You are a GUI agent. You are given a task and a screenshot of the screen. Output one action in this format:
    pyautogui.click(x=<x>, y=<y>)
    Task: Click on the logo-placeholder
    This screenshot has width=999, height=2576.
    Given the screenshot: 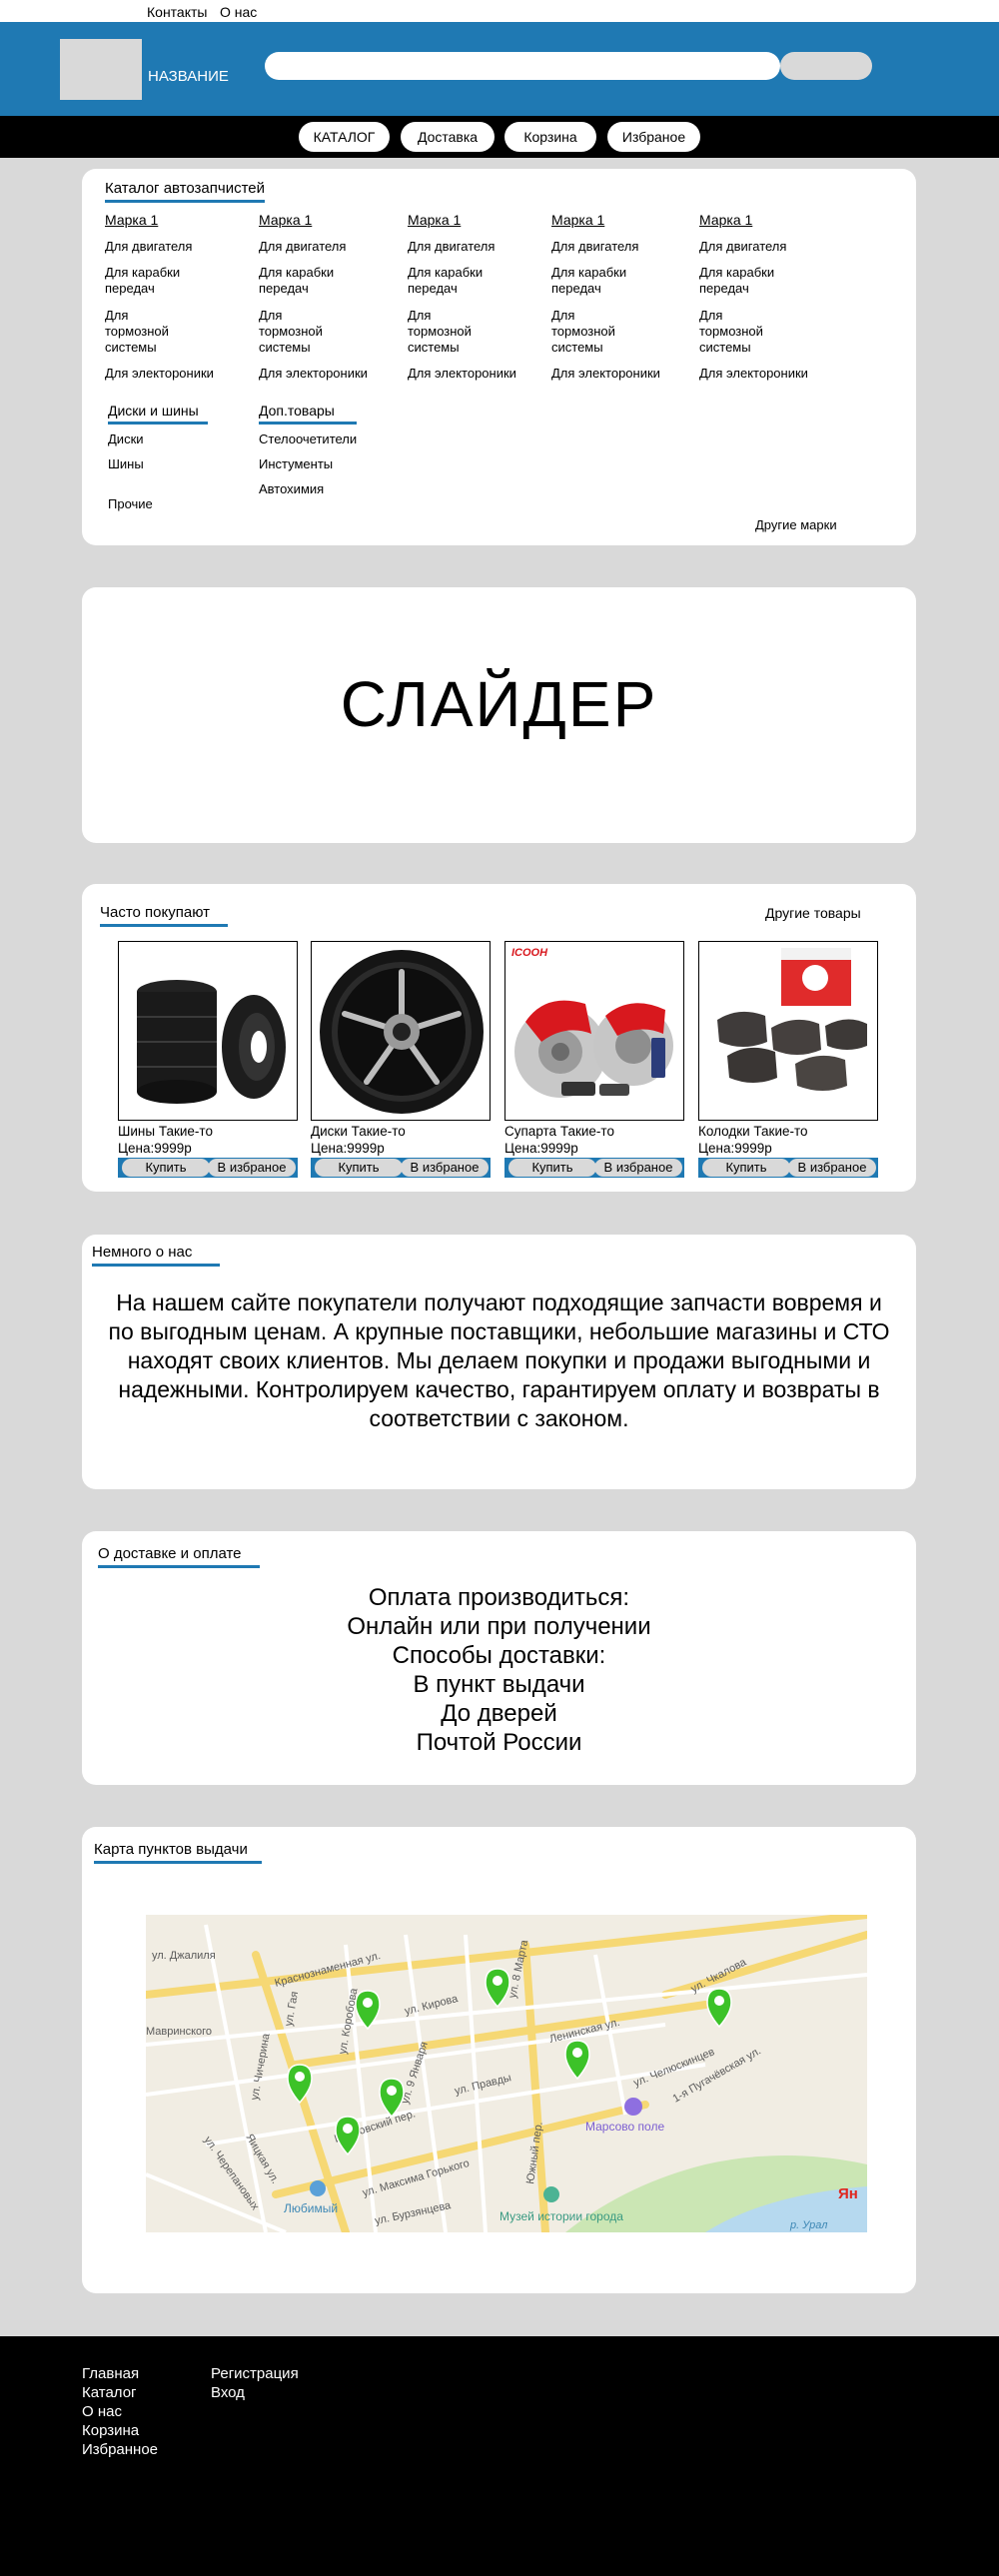 What is the action you would take?
    pyautogui.click(x=101, y=70)
    